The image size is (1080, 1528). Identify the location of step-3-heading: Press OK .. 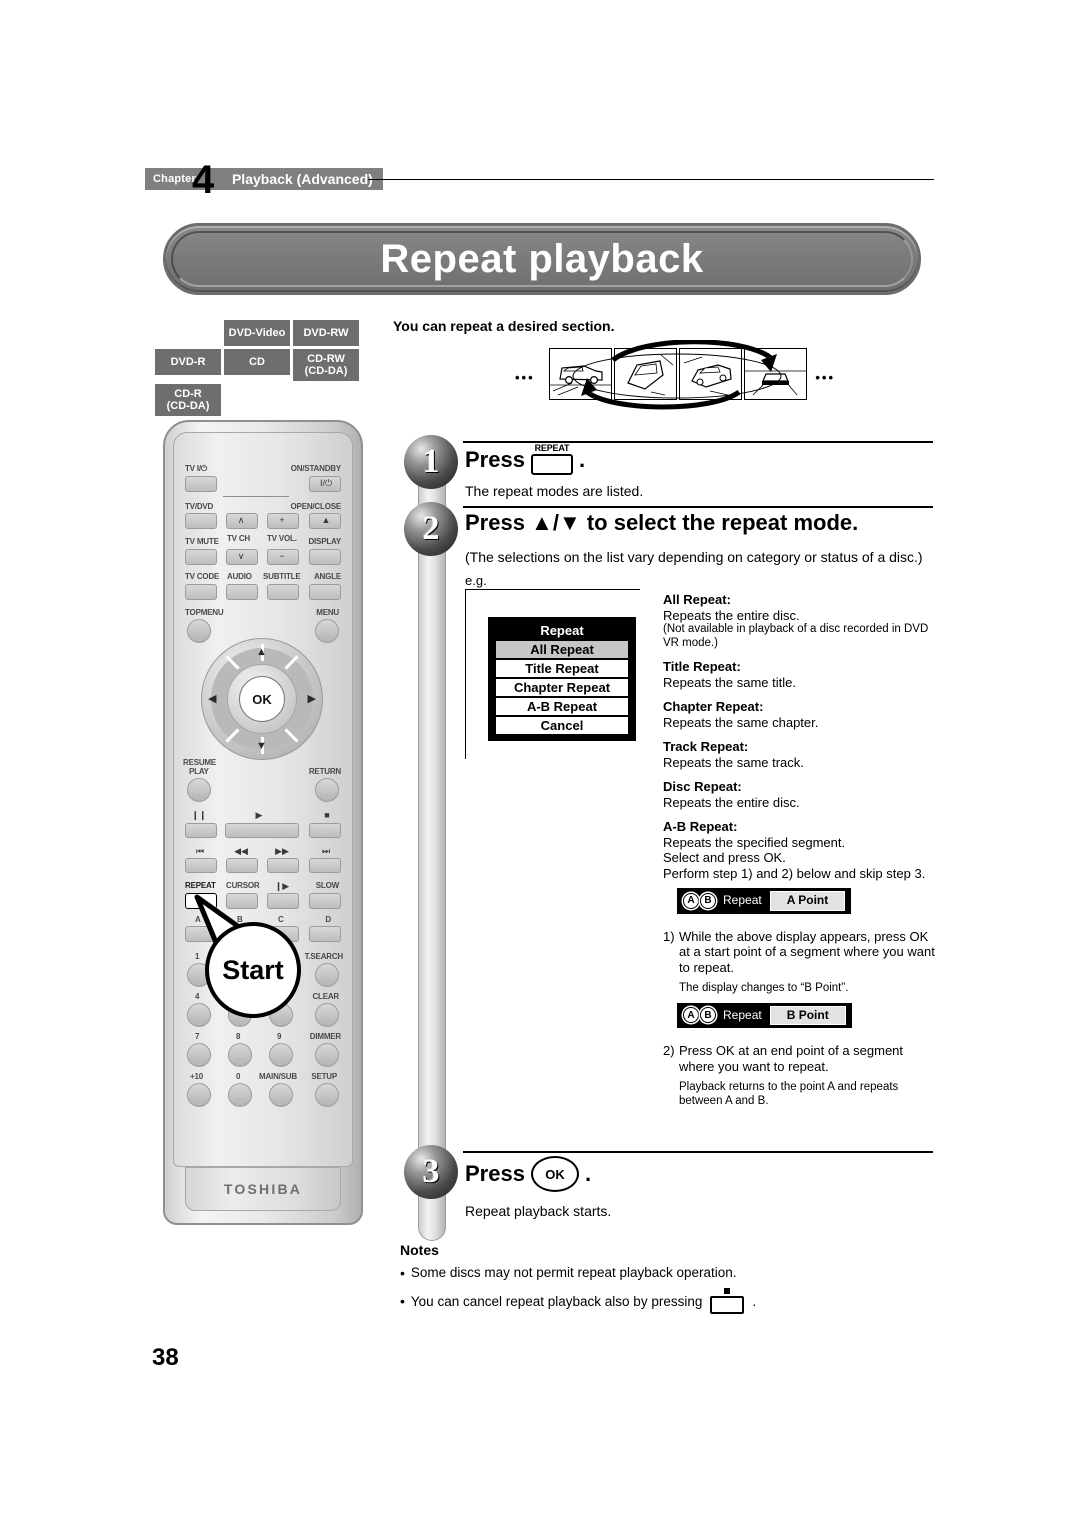
(528, 1174).